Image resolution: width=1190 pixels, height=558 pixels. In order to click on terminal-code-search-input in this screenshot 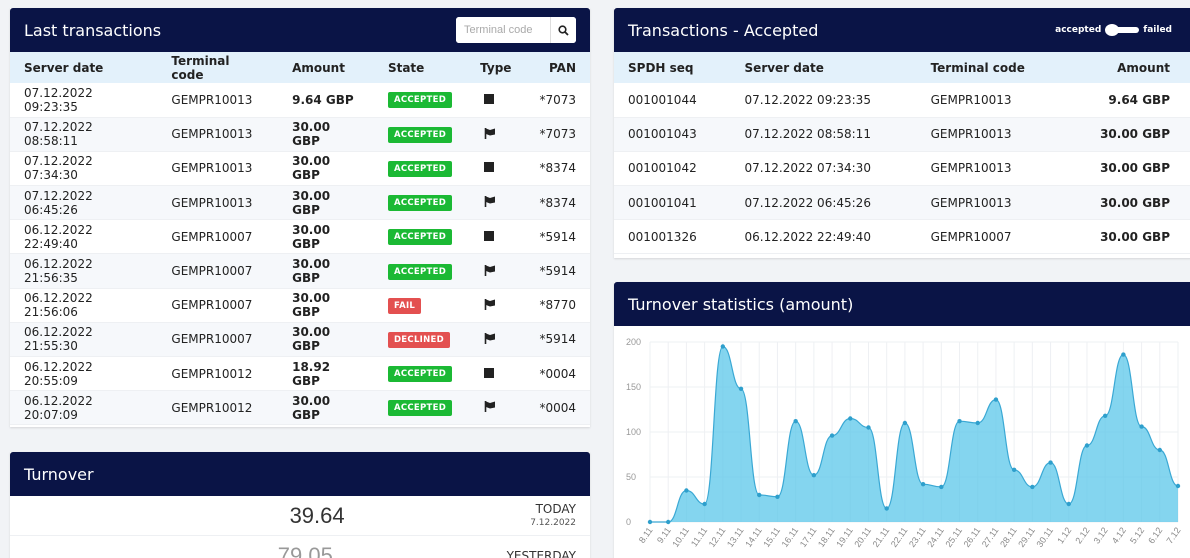, I will do `click(503, 30)`.